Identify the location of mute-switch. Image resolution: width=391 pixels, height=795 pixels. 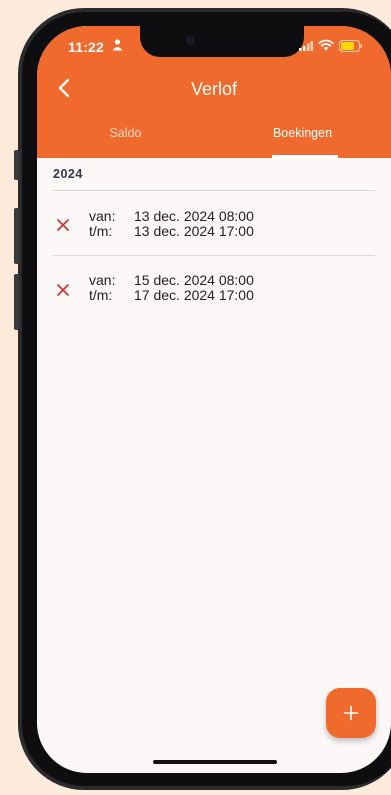
(16, 165).